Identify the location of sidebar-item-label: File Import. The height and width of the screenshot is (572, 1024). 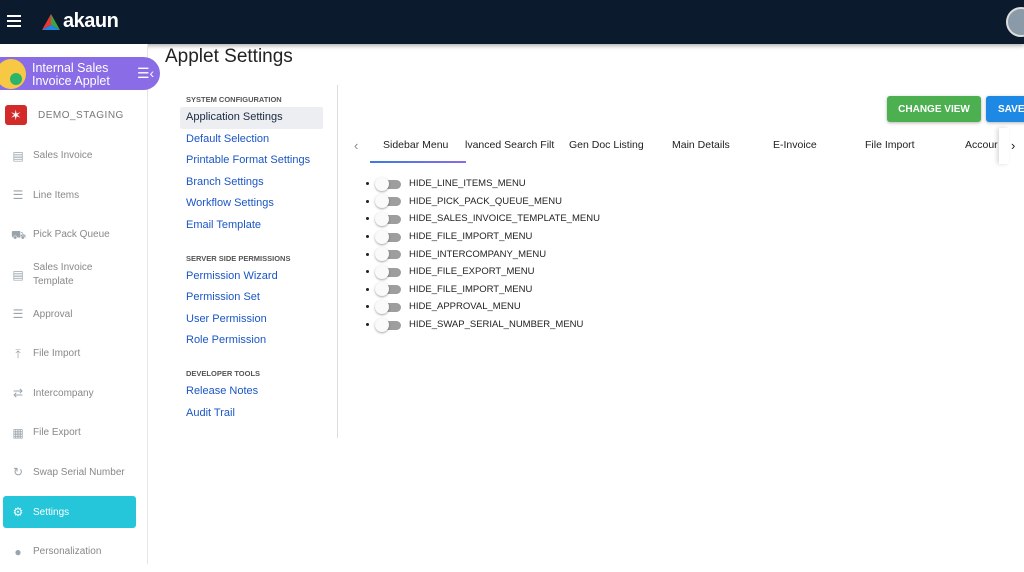
(57, 354).